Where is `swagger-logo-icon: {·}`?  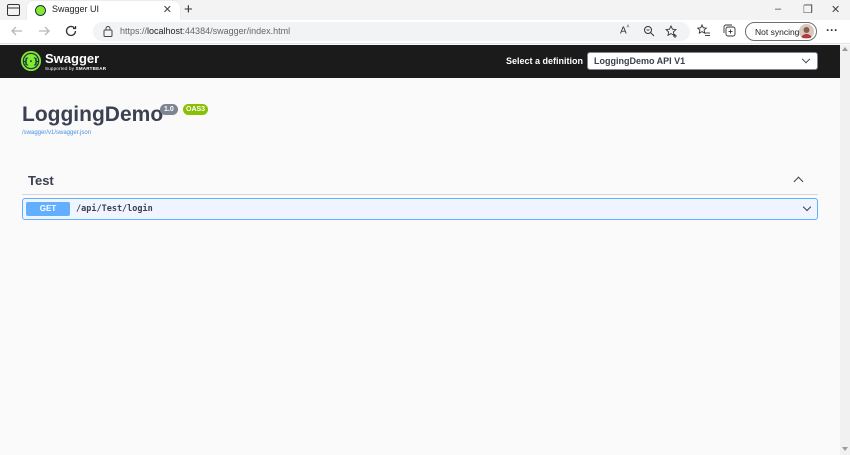
swagger-logo-icon: {·} is located at coordinates (31, 61).